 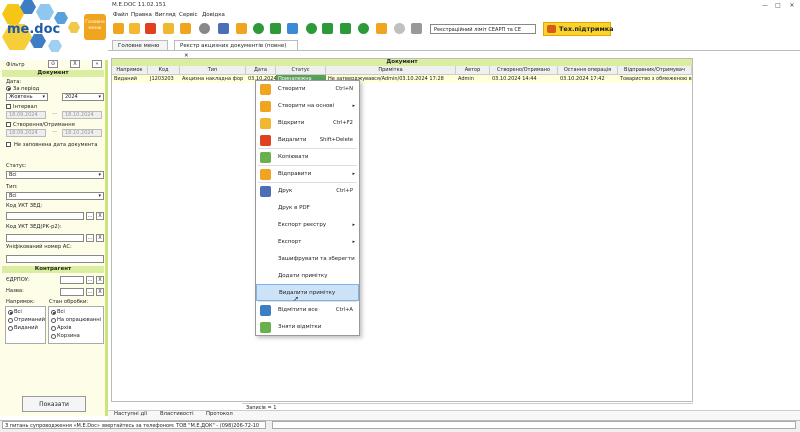 I want to click on period-radio, so click(x=8, y=88).